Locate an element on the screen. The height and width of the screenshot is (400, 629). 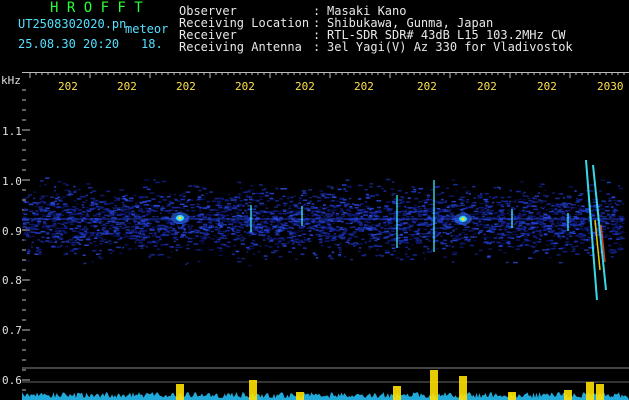
signal-spike is located at coordinates (180, 392).